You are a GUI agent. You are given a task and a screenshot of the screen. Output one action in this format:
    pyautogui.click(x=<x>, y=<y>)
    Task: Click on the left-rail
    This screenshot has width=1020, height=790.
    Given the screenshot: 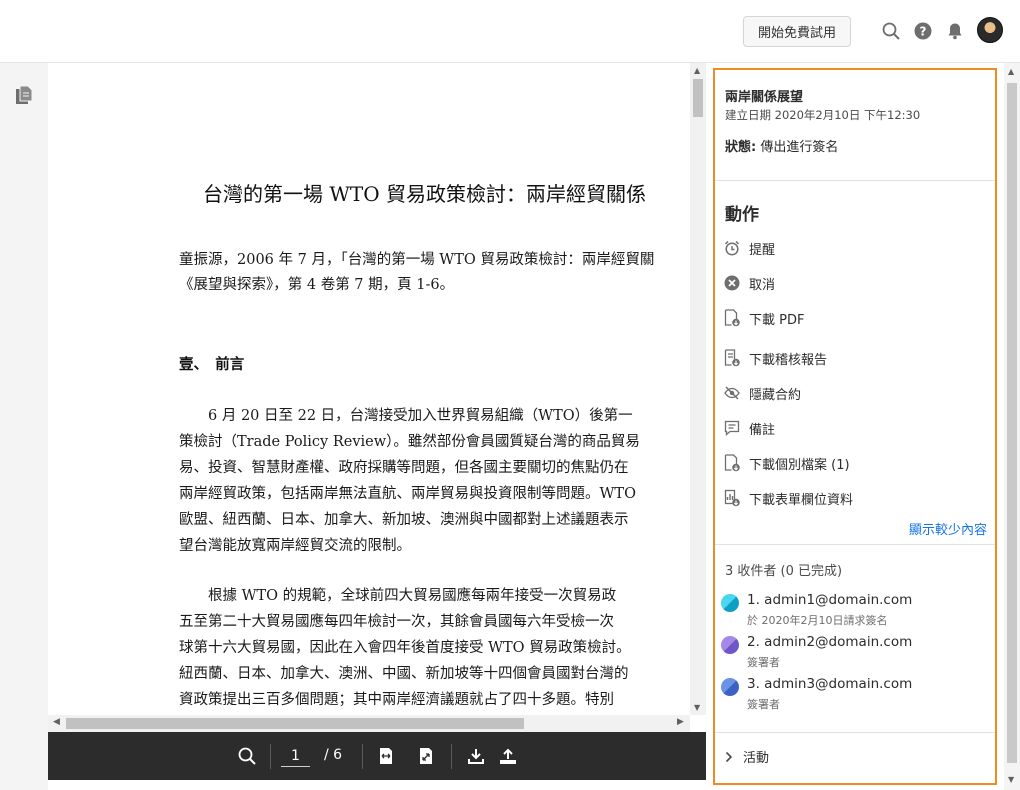 What is the action you would take?
    pyautogui.click(x=24, y=426)
    